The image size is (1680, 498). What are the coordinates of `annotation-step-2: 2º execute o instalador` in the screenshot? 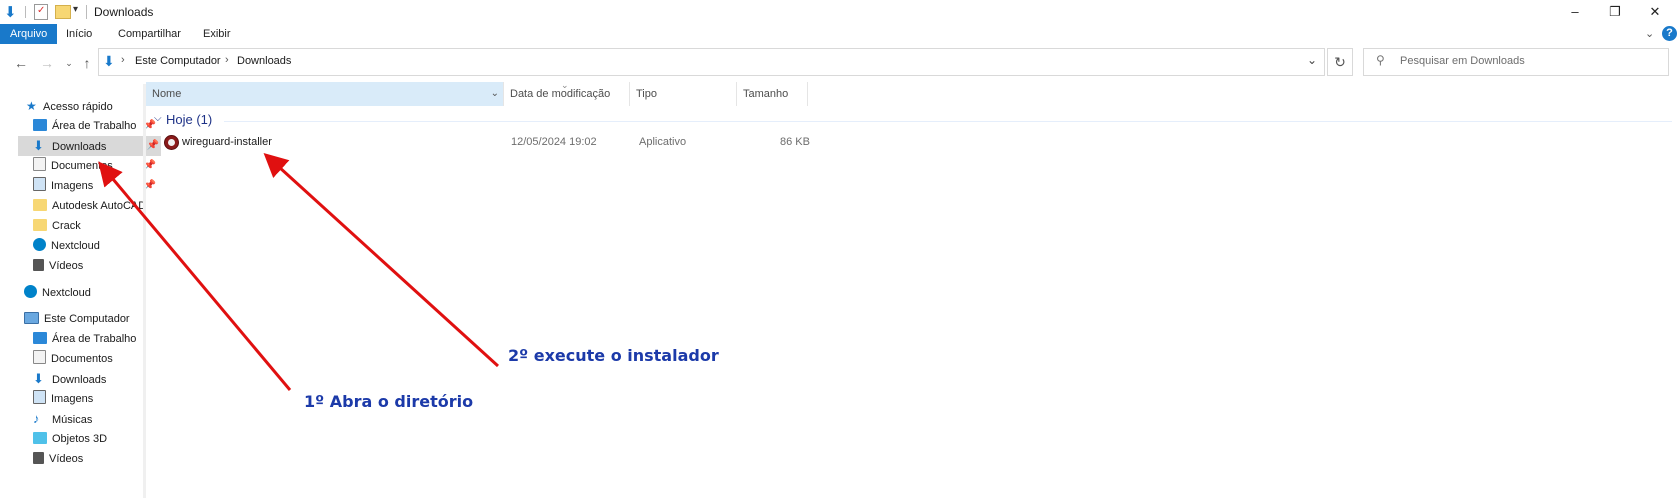 It's located at (613, 355).